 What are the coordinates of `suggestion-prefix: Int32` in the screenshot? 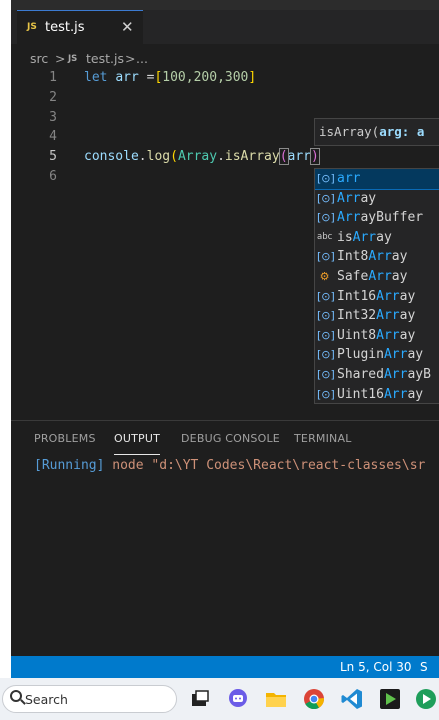 It's located at (357, 316).